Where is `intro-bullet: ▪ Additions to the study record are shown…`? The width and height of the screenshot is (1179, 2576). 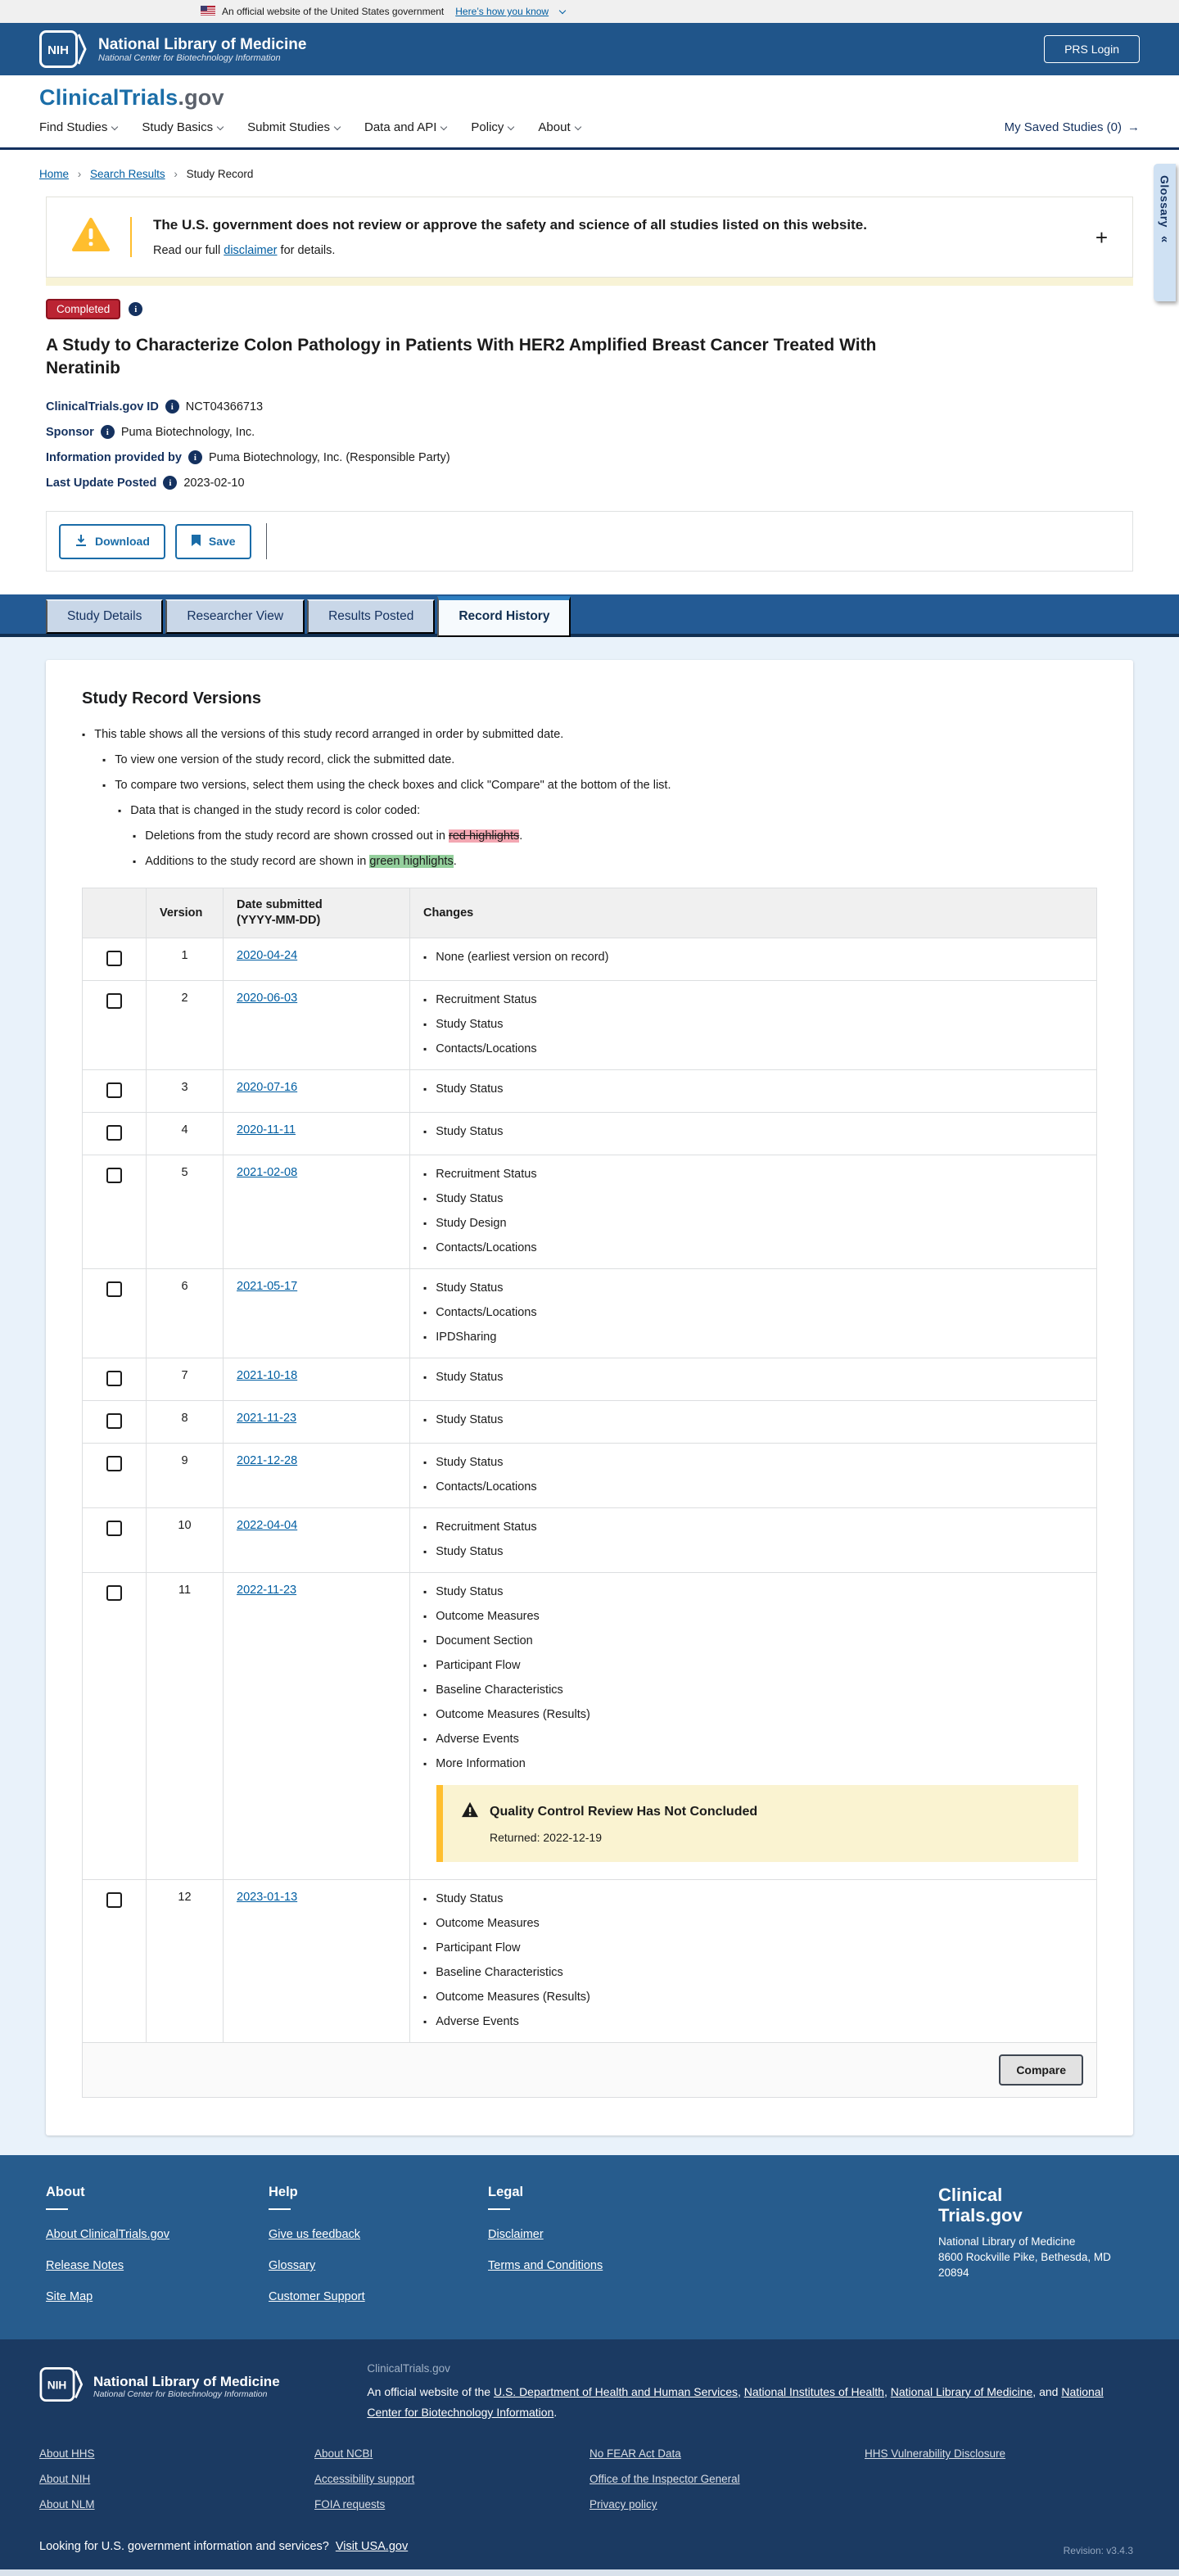 intro-bullet: ▪ Additions to the study record are shown… is located at coordinates (295, 861).